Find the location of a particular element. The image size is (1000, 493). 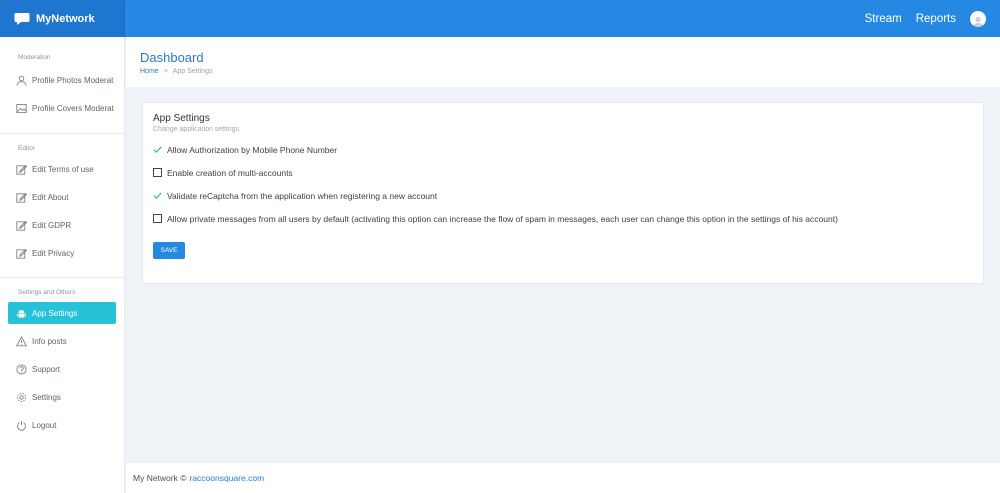

sidebar-item-settings: Settings is located at coordinates (62, 397).